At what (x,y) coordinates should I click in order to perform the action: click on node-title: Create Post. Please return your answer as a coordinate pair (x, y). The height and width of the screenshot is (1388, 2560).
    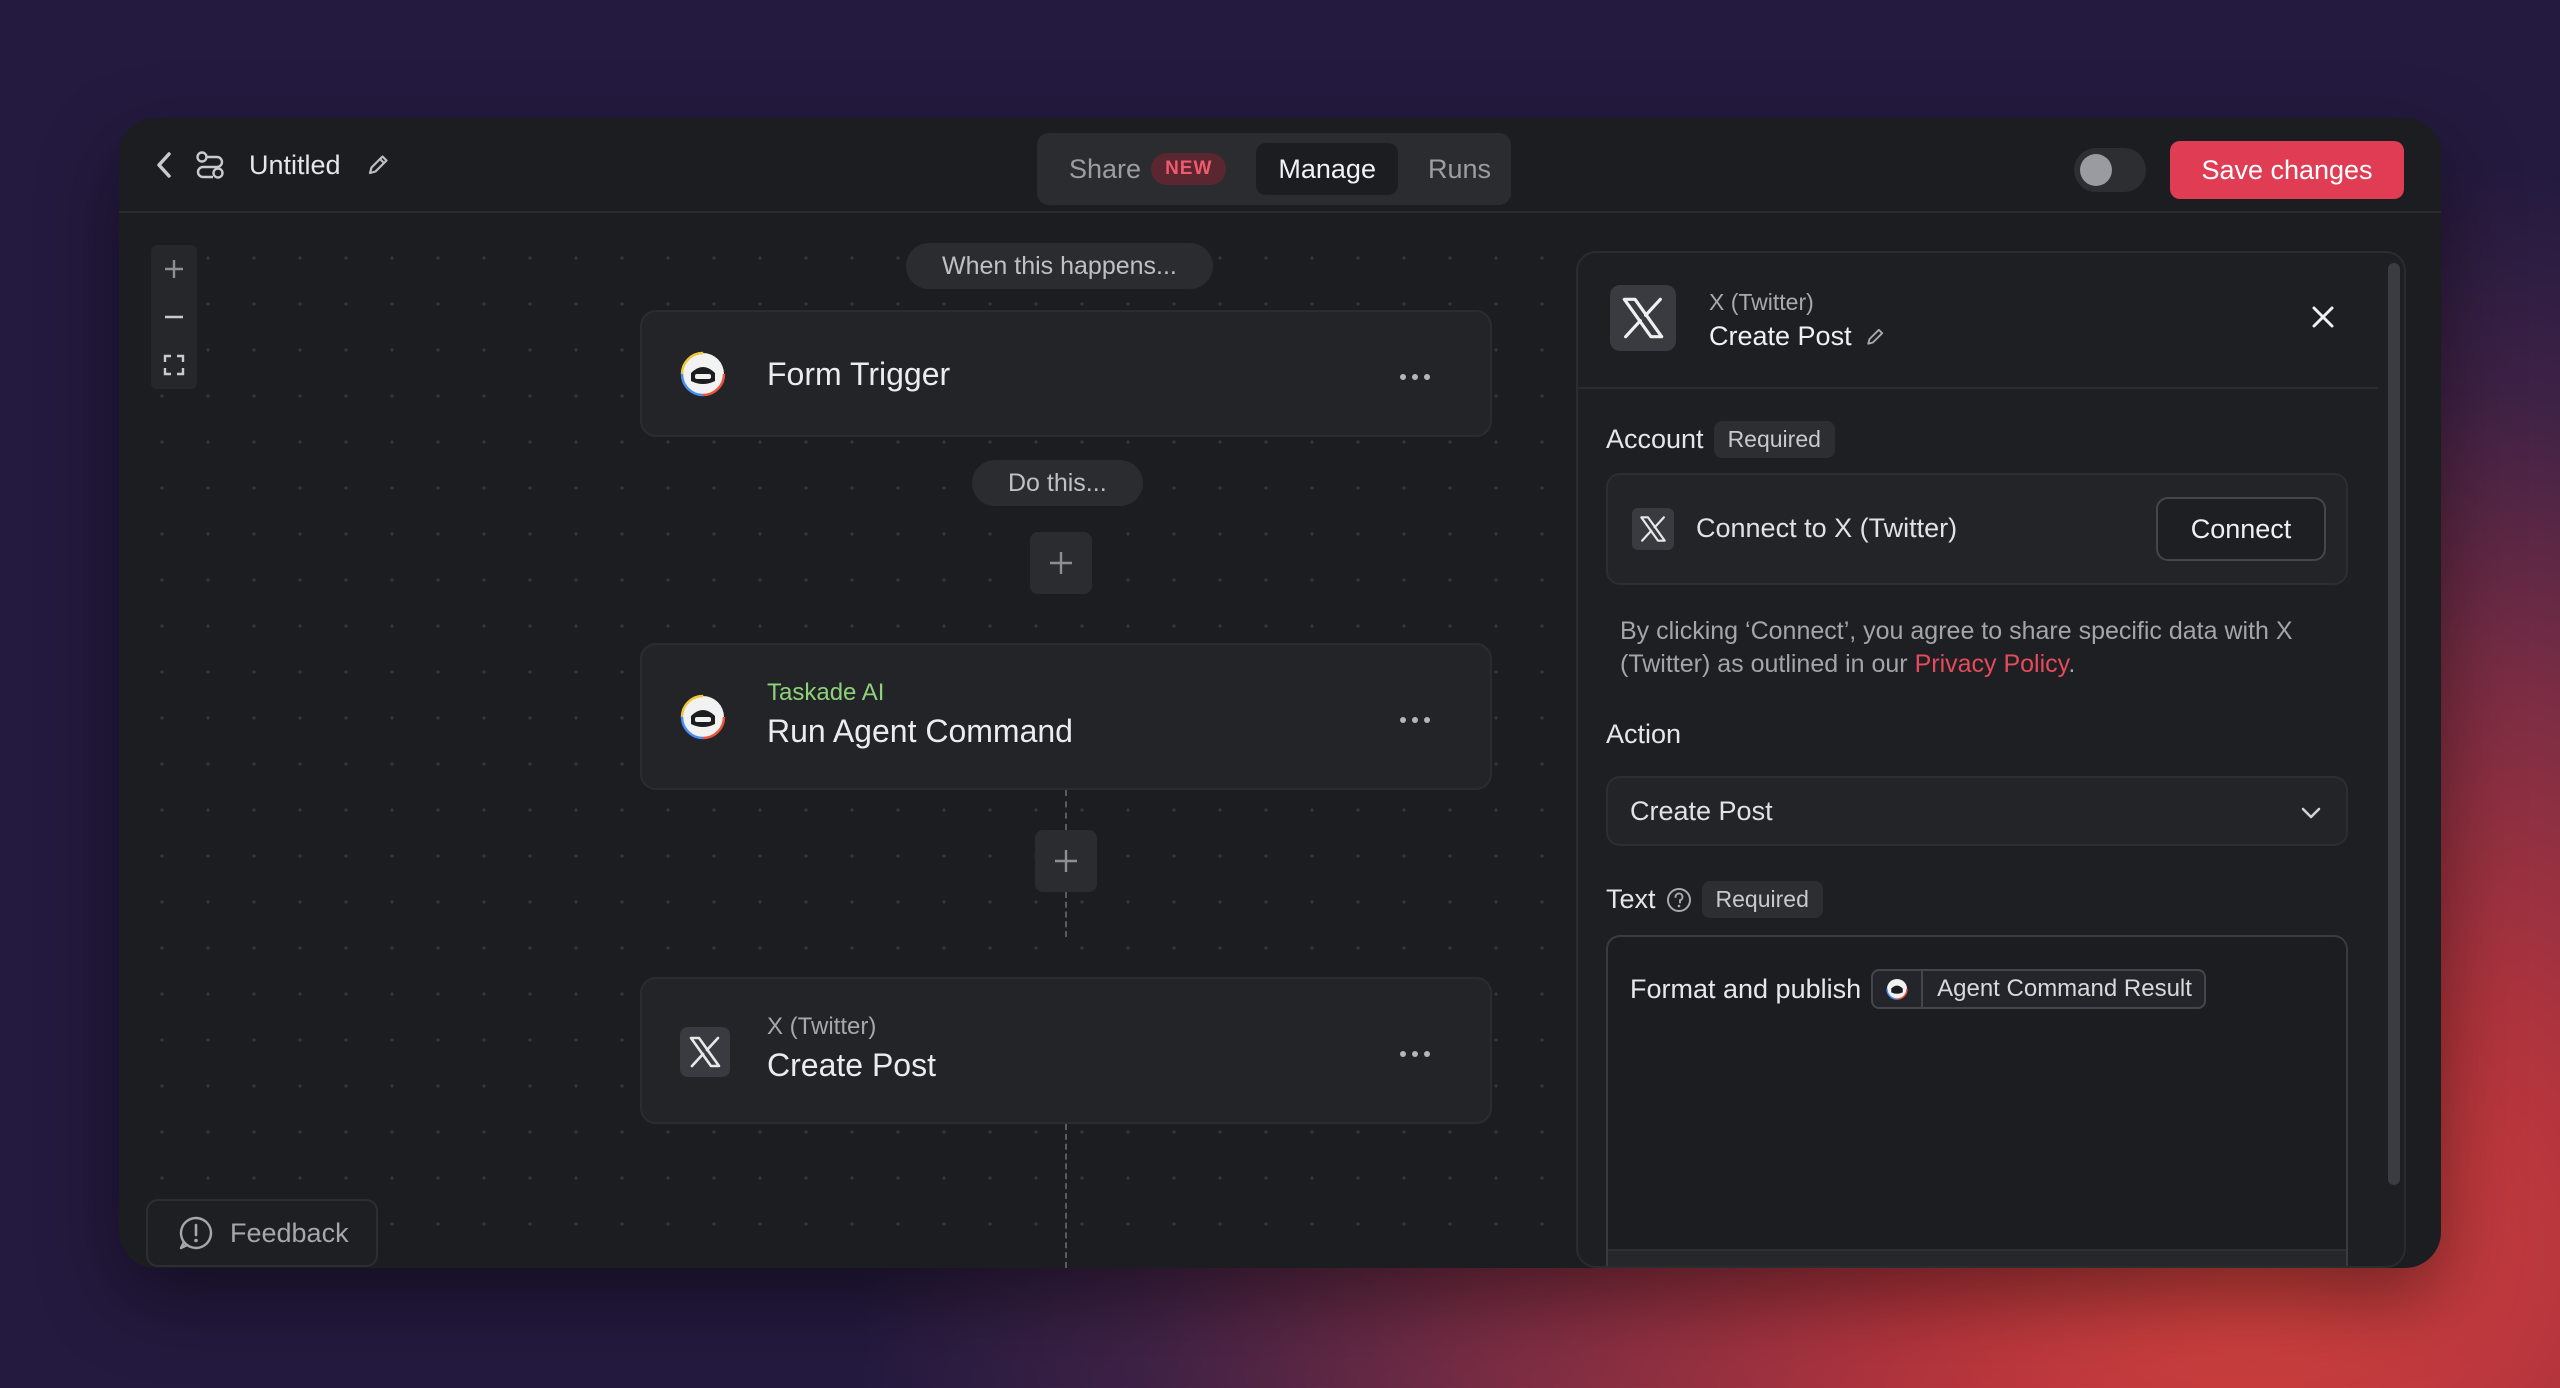
    Looking at the image, I should click on (851, 1065).